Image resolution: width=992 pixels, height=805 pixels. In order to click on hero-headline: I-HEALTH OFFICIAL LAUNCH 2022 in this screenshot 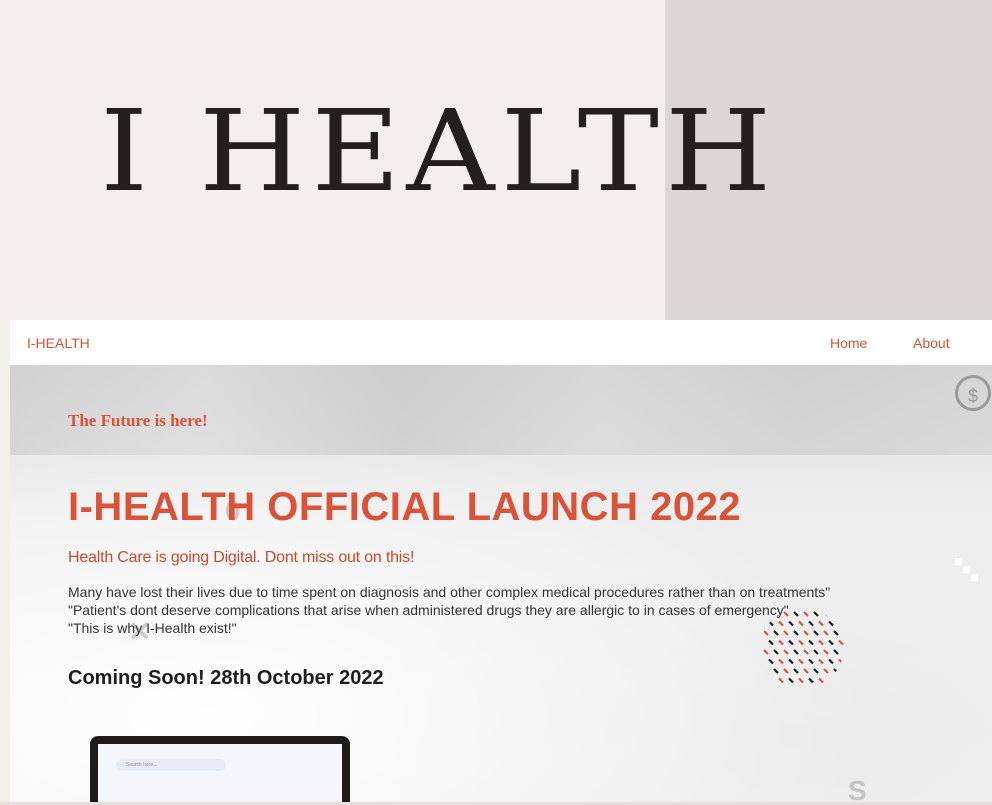, I will do `click(405, 507)`.